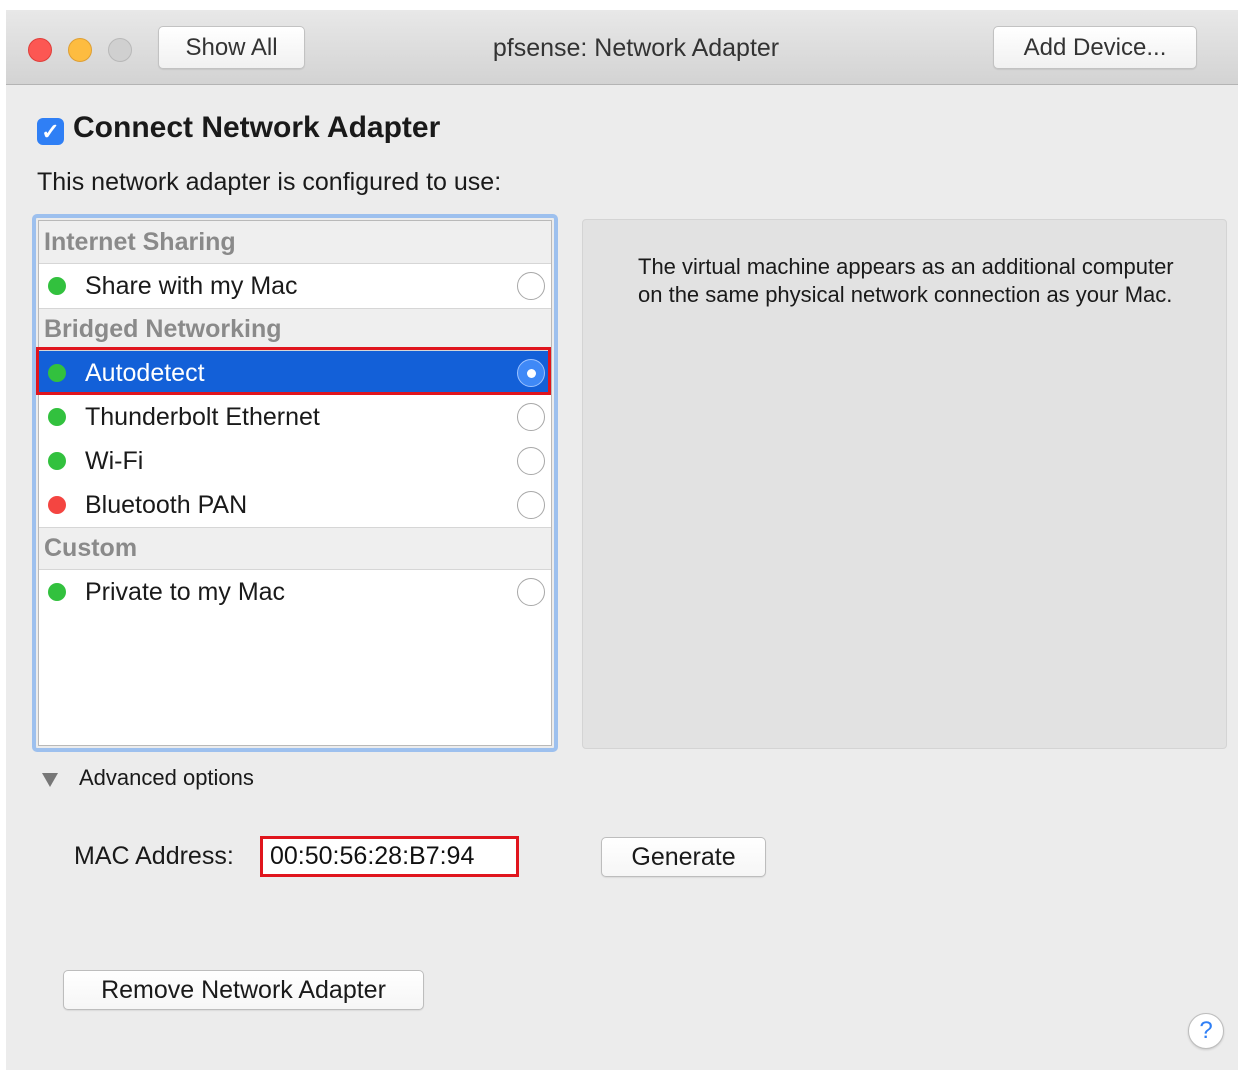 Image resolution: width=1244 pixels, height=1070 pixels. What do you see at coordinates (166, 504) in the screenshot?
I see `network-option-label: Bluetooth PAN` at bounding box center [166, 504].